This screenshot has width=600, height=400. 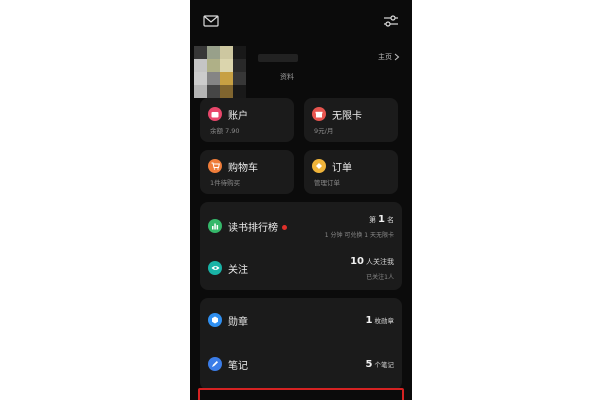 I want to click on notes-suffix: 个笔记, so click(x=384, y=365).